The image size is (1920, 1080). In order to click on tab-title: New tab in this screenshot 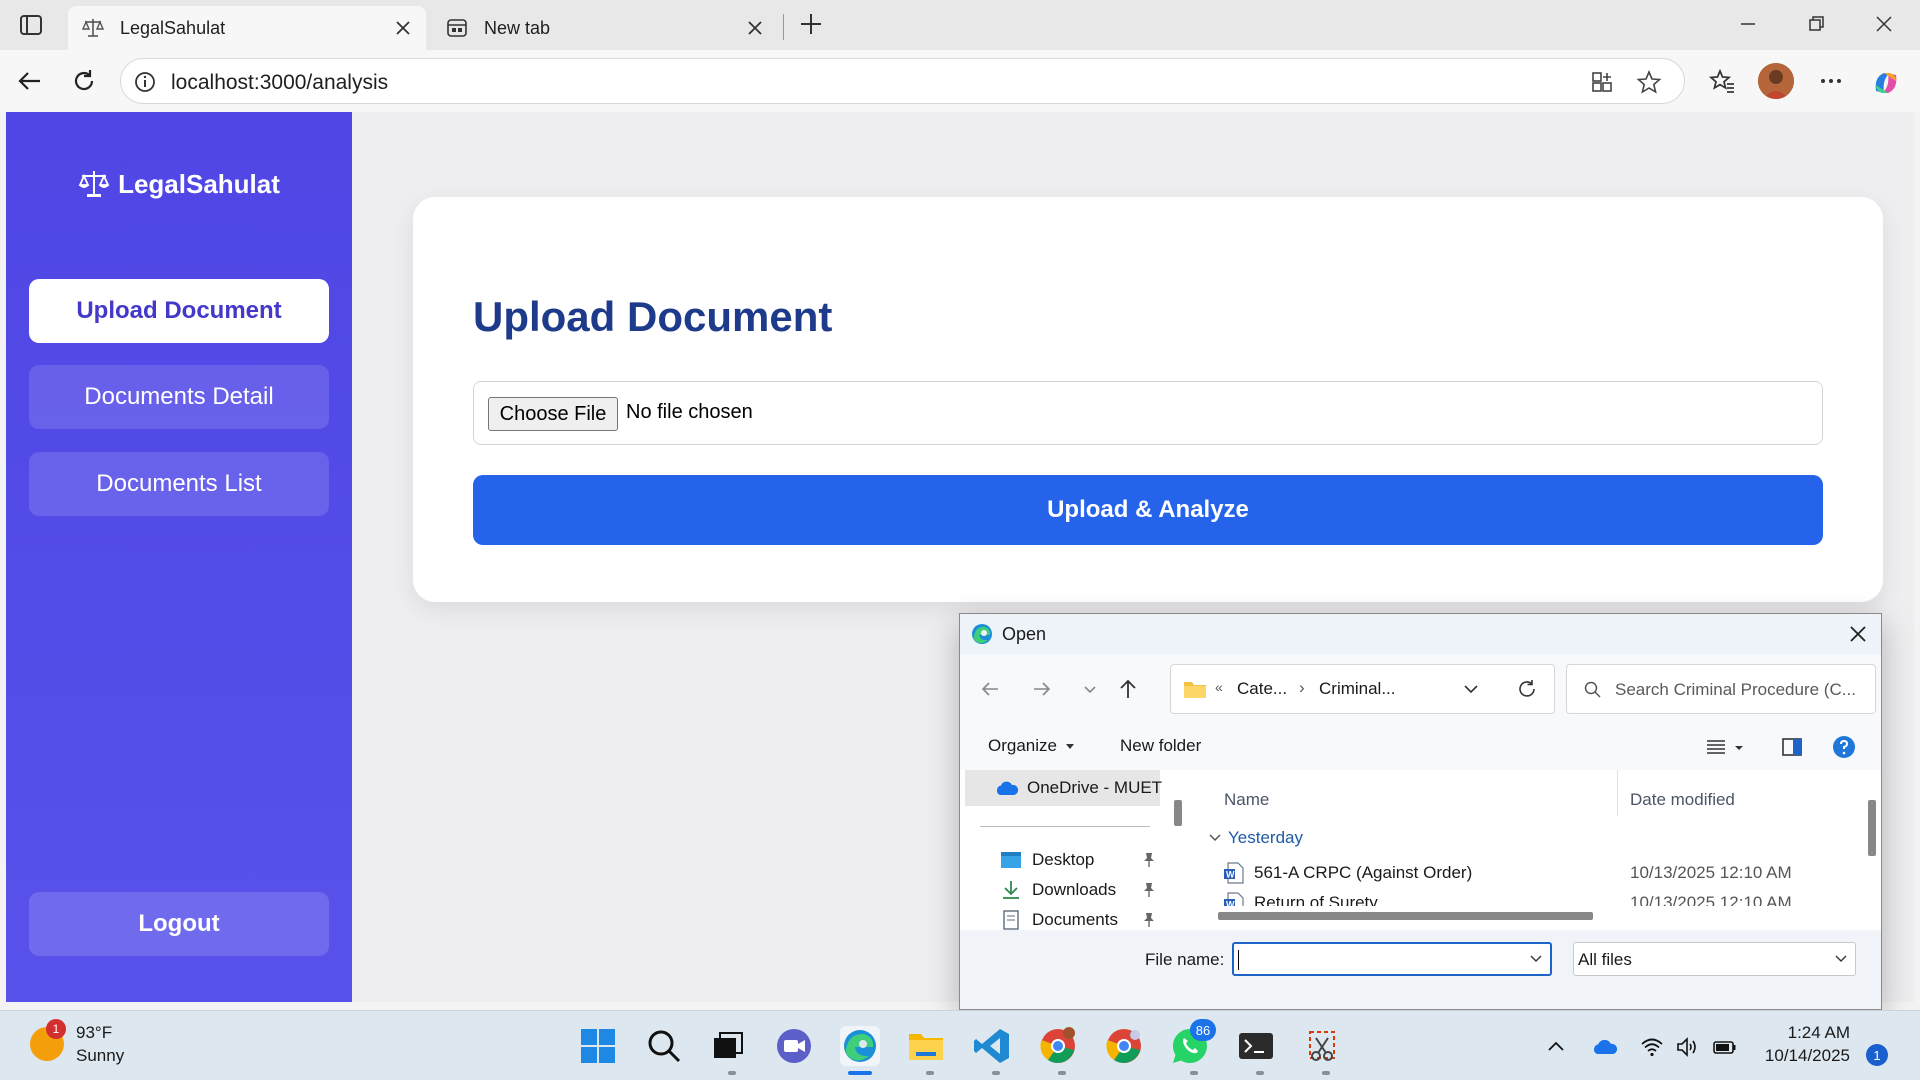, I will do `click(517, 27)`.